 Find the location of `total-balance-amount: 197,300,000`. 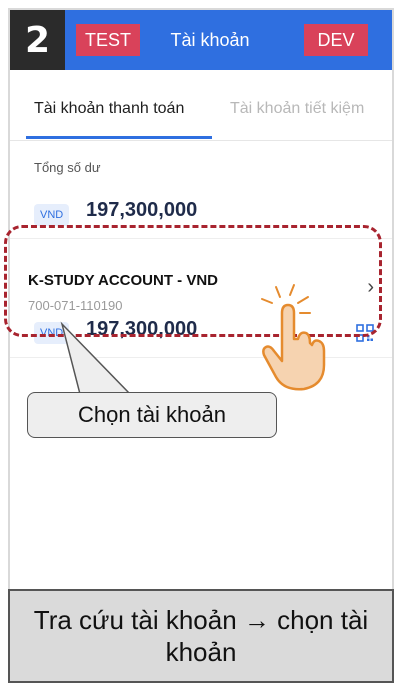

total-balance-amount: 197,300,000 is located at coordinates (142, 210).